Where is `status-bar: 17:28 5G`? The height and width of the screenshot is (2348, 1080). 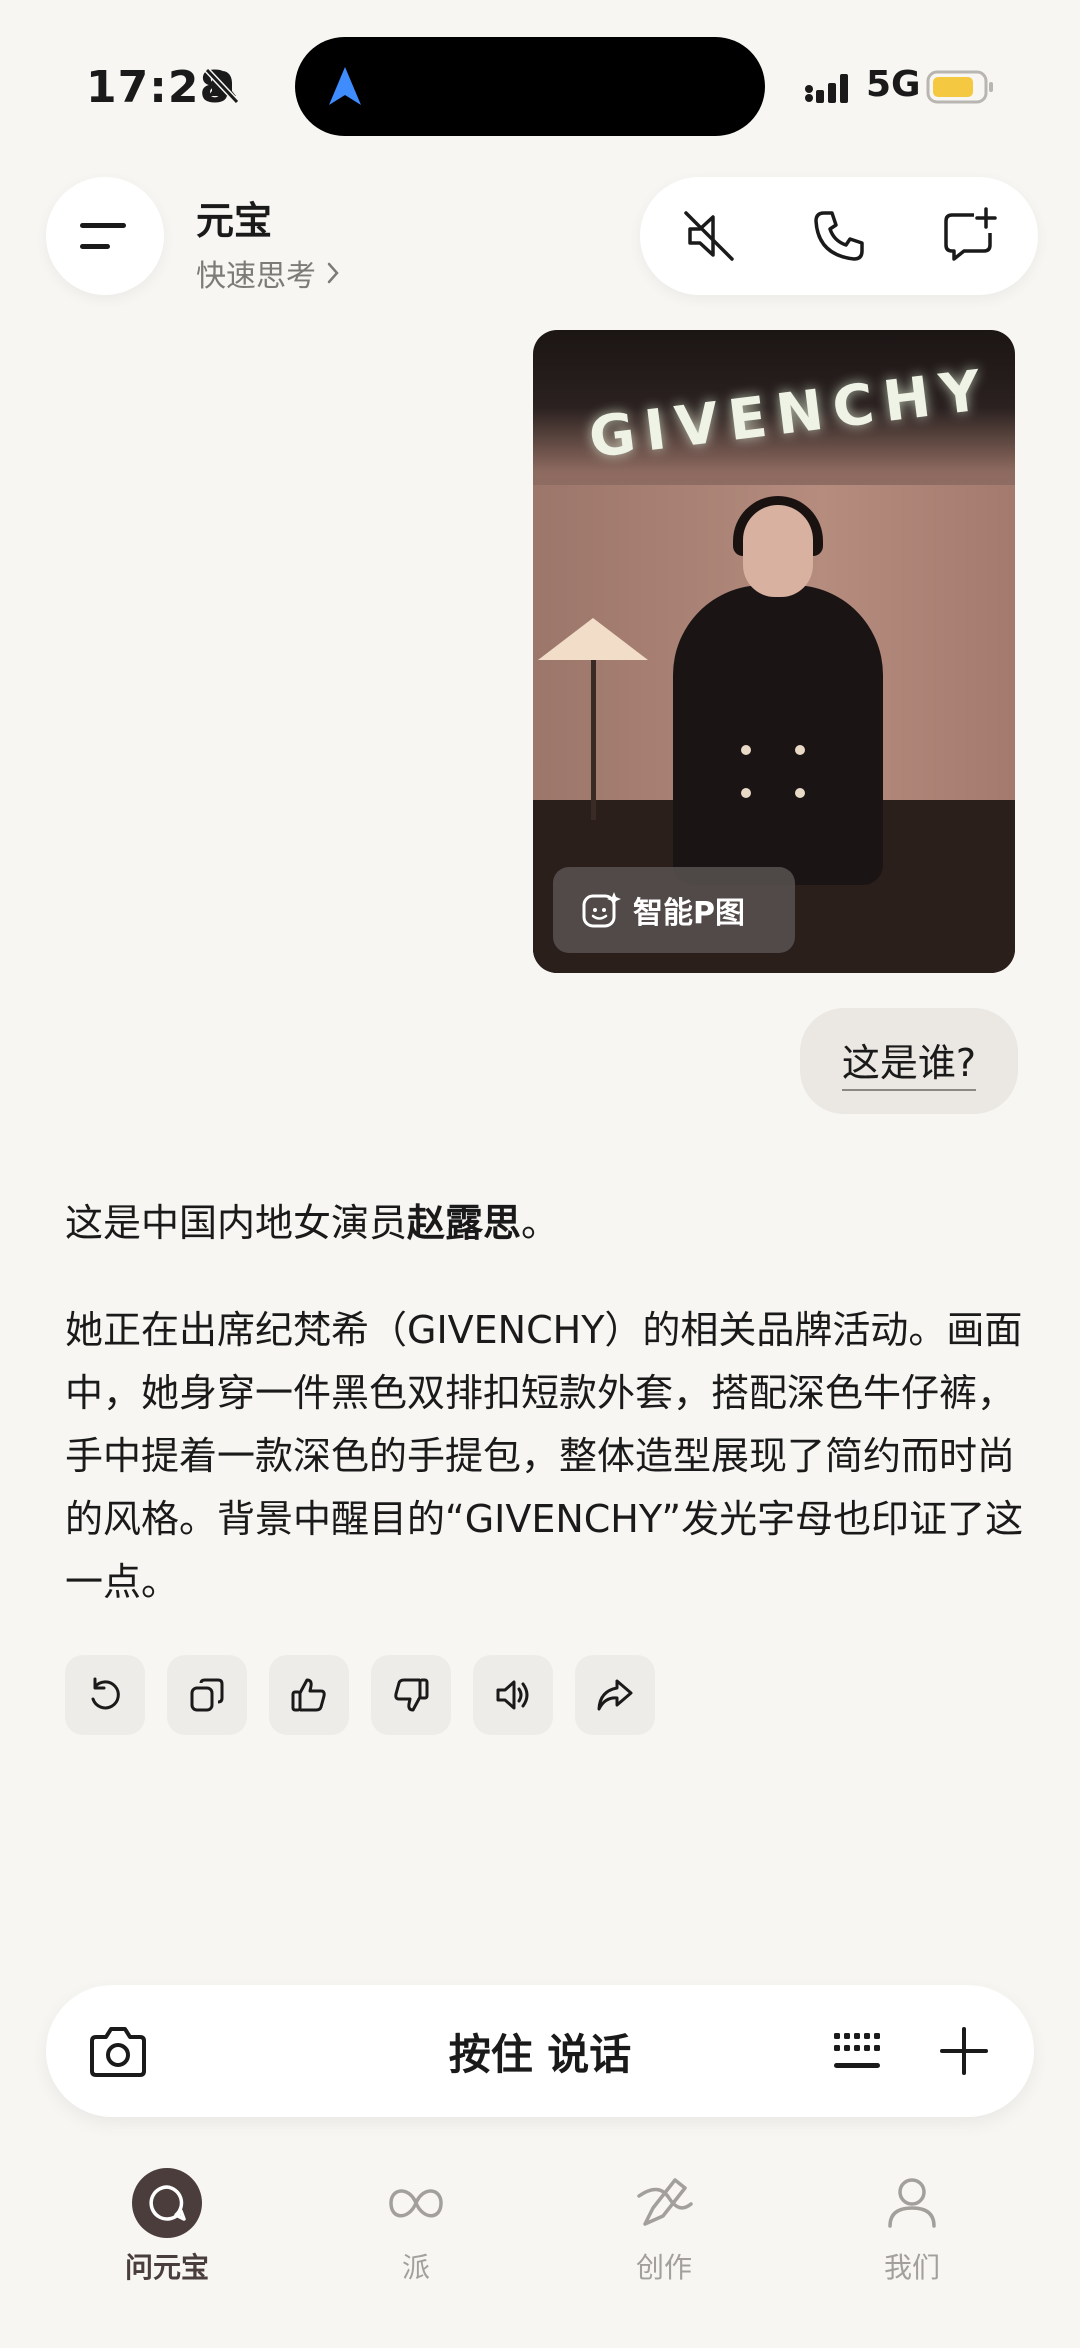 status-bar: 17:28 5G is located at coordinates (540, 85).